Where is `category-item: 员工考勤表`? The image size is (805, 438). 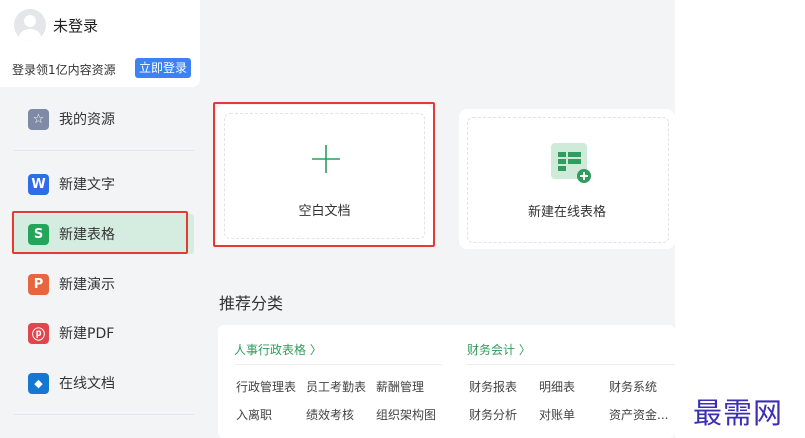 category-item: 员工考勤表 is located at coordinates (336, 386).